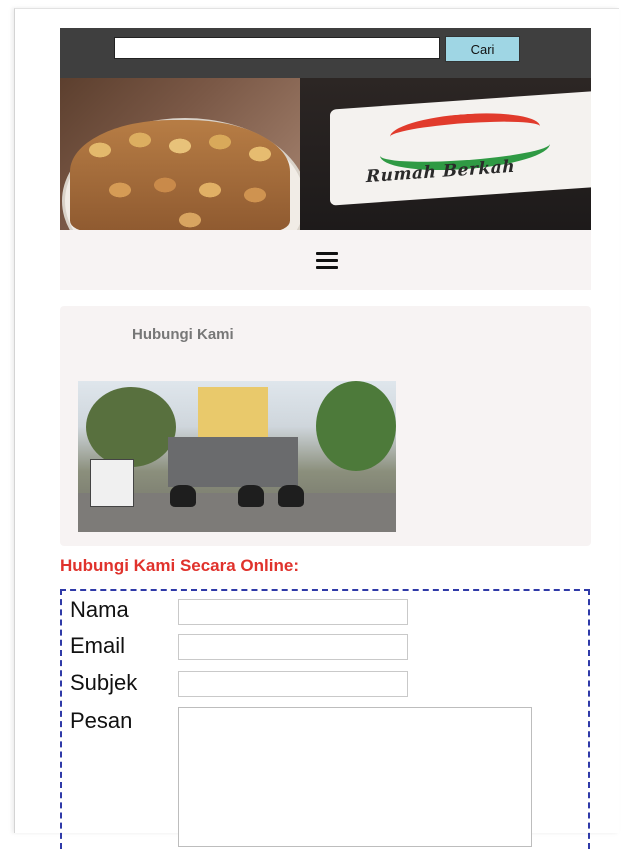 The image size is (622, 849). I want to click on search-input, so click(277, 48).